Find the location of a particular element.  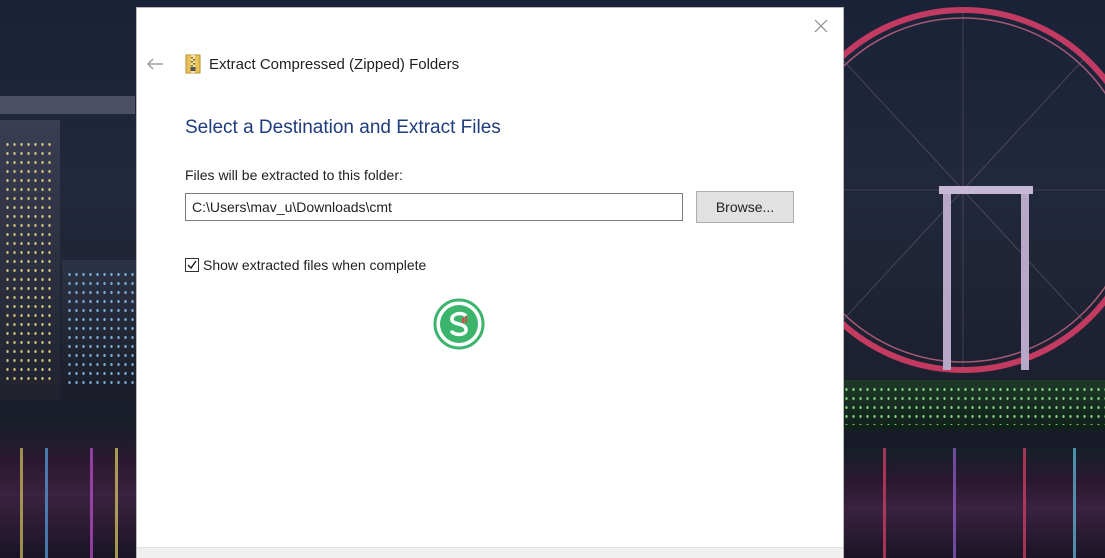

destination-path-input is located at coordinates (434, 207).